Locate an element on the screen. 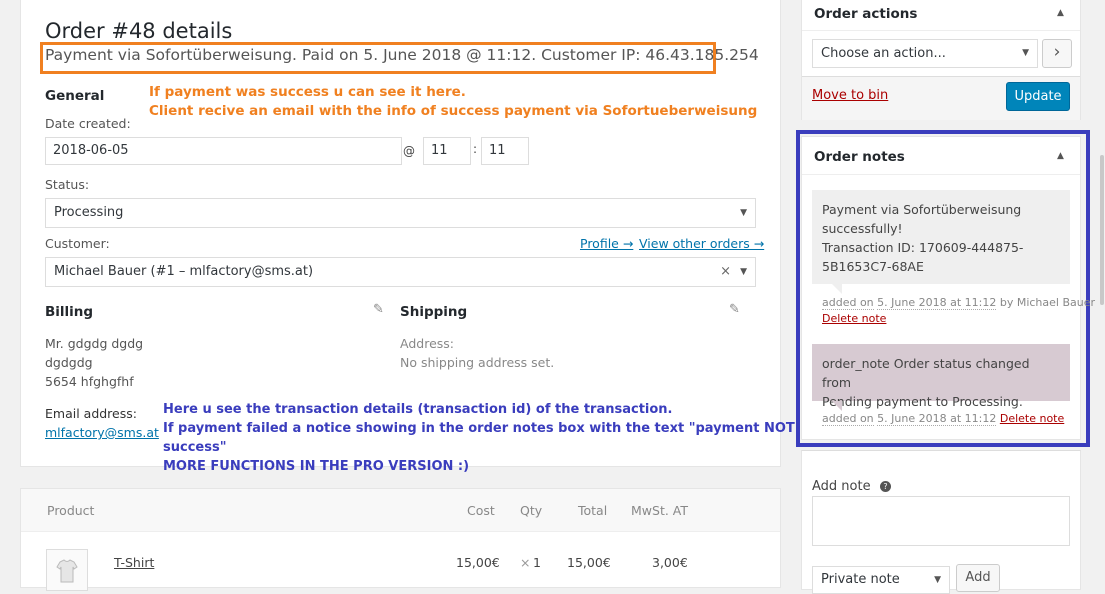  help-icon-glyph: ? is located at coordinates (885, 486).